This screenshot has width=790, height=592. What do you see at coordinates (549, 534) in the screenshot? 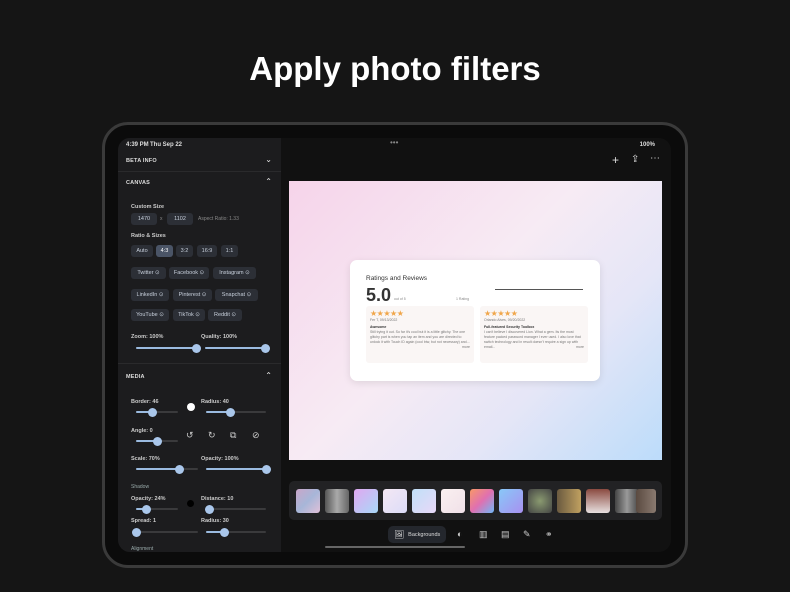
I see `filters-icon: ⚭` at bounding box center [549, 534].